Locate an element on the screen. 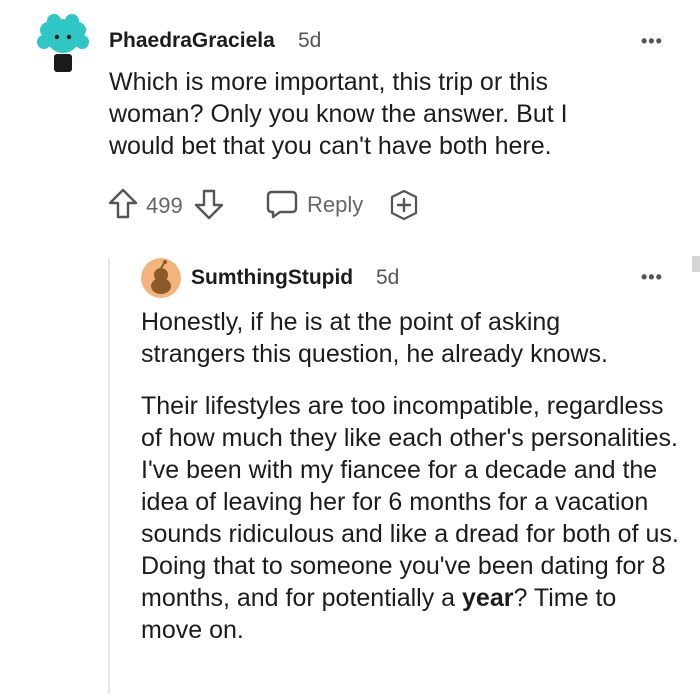 The image size is (700, 694). award-plus-icon is located at coordinates (404, 205).